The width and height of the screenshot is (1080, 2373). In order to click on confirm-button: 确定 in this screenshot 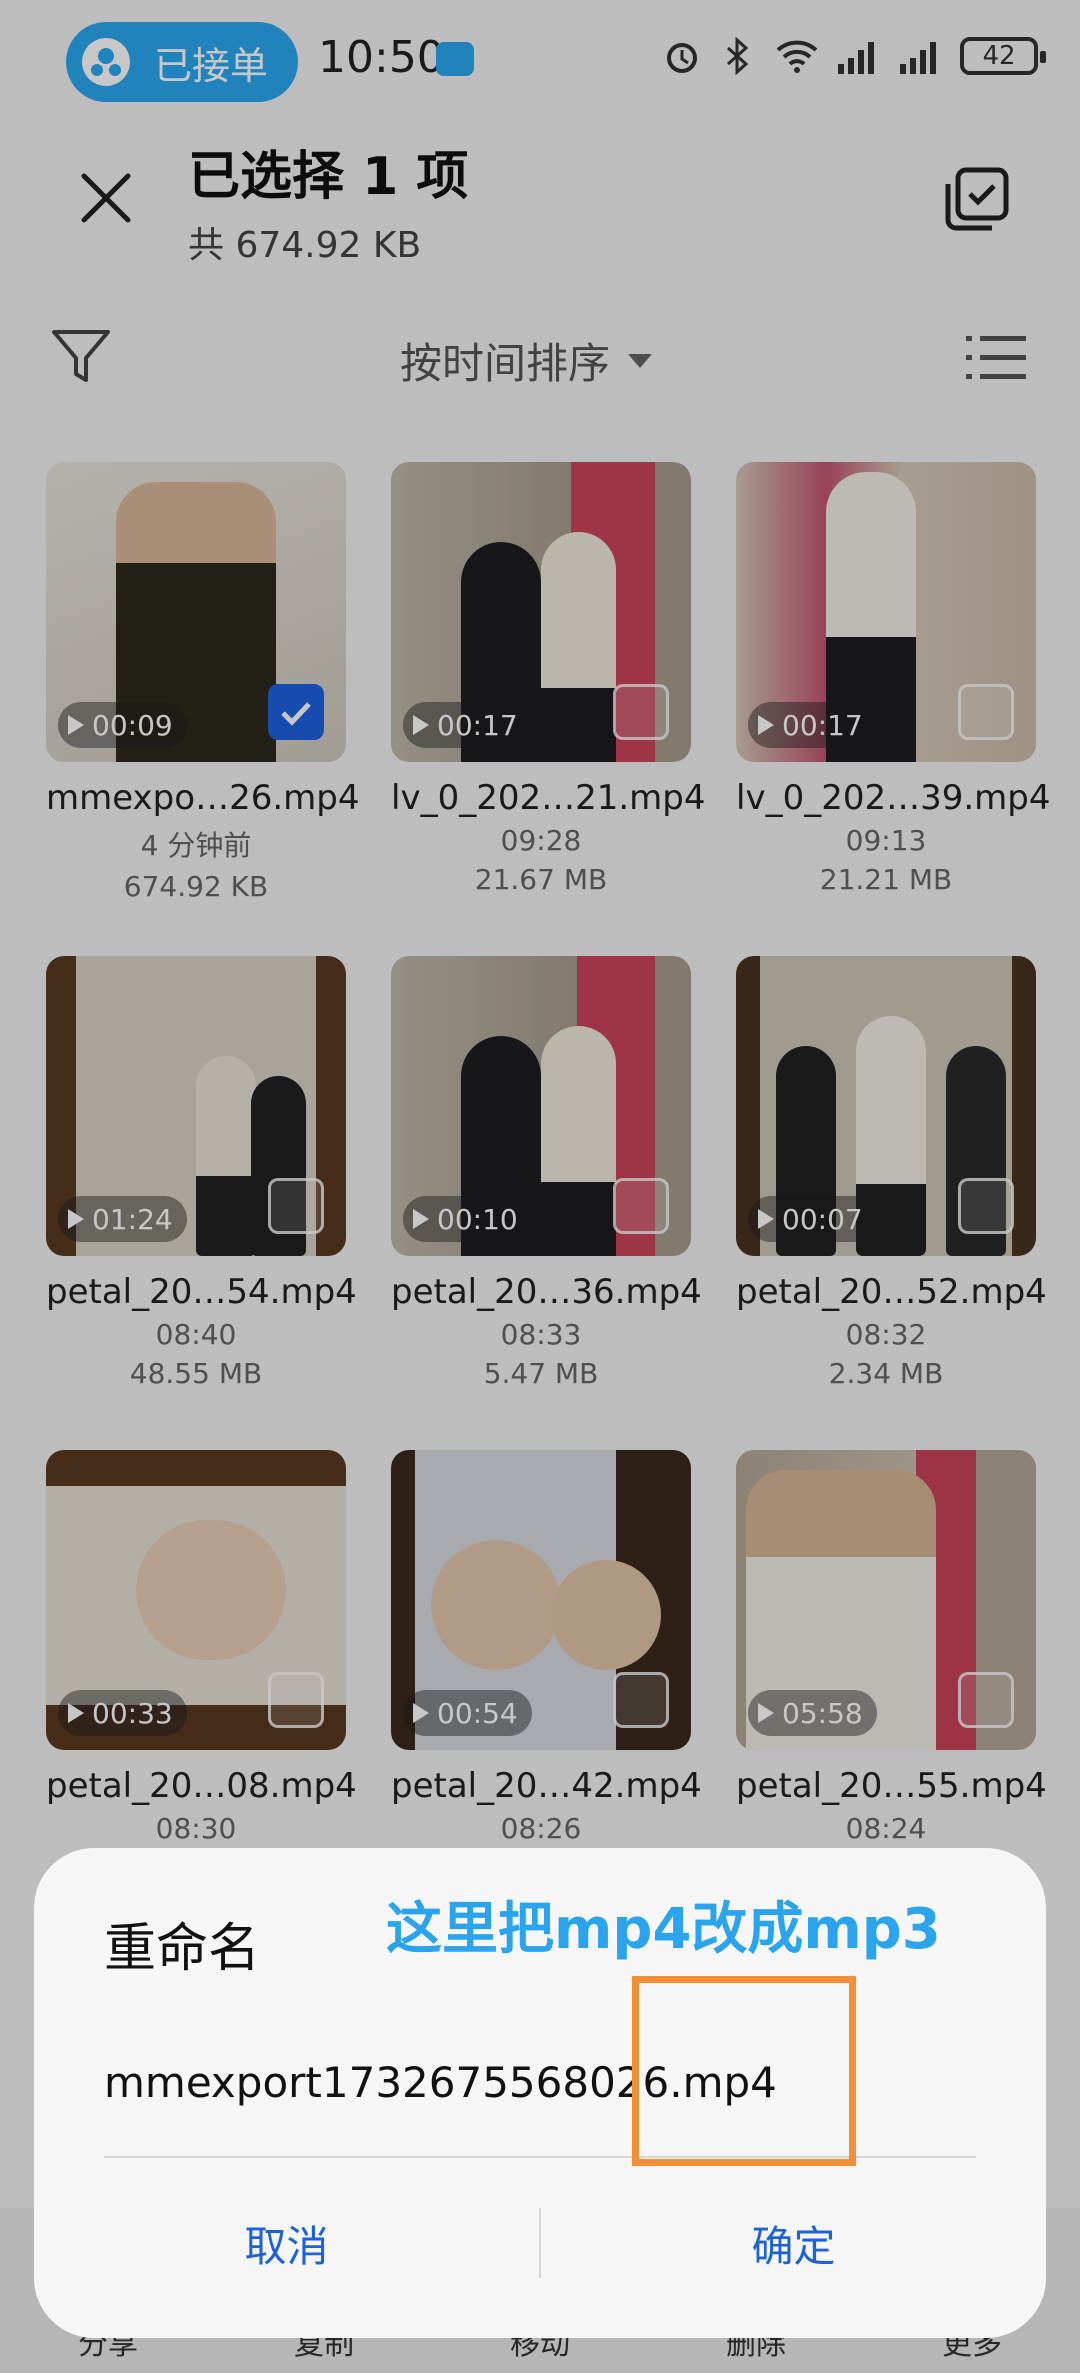, I will do `click(793, 2243)`.